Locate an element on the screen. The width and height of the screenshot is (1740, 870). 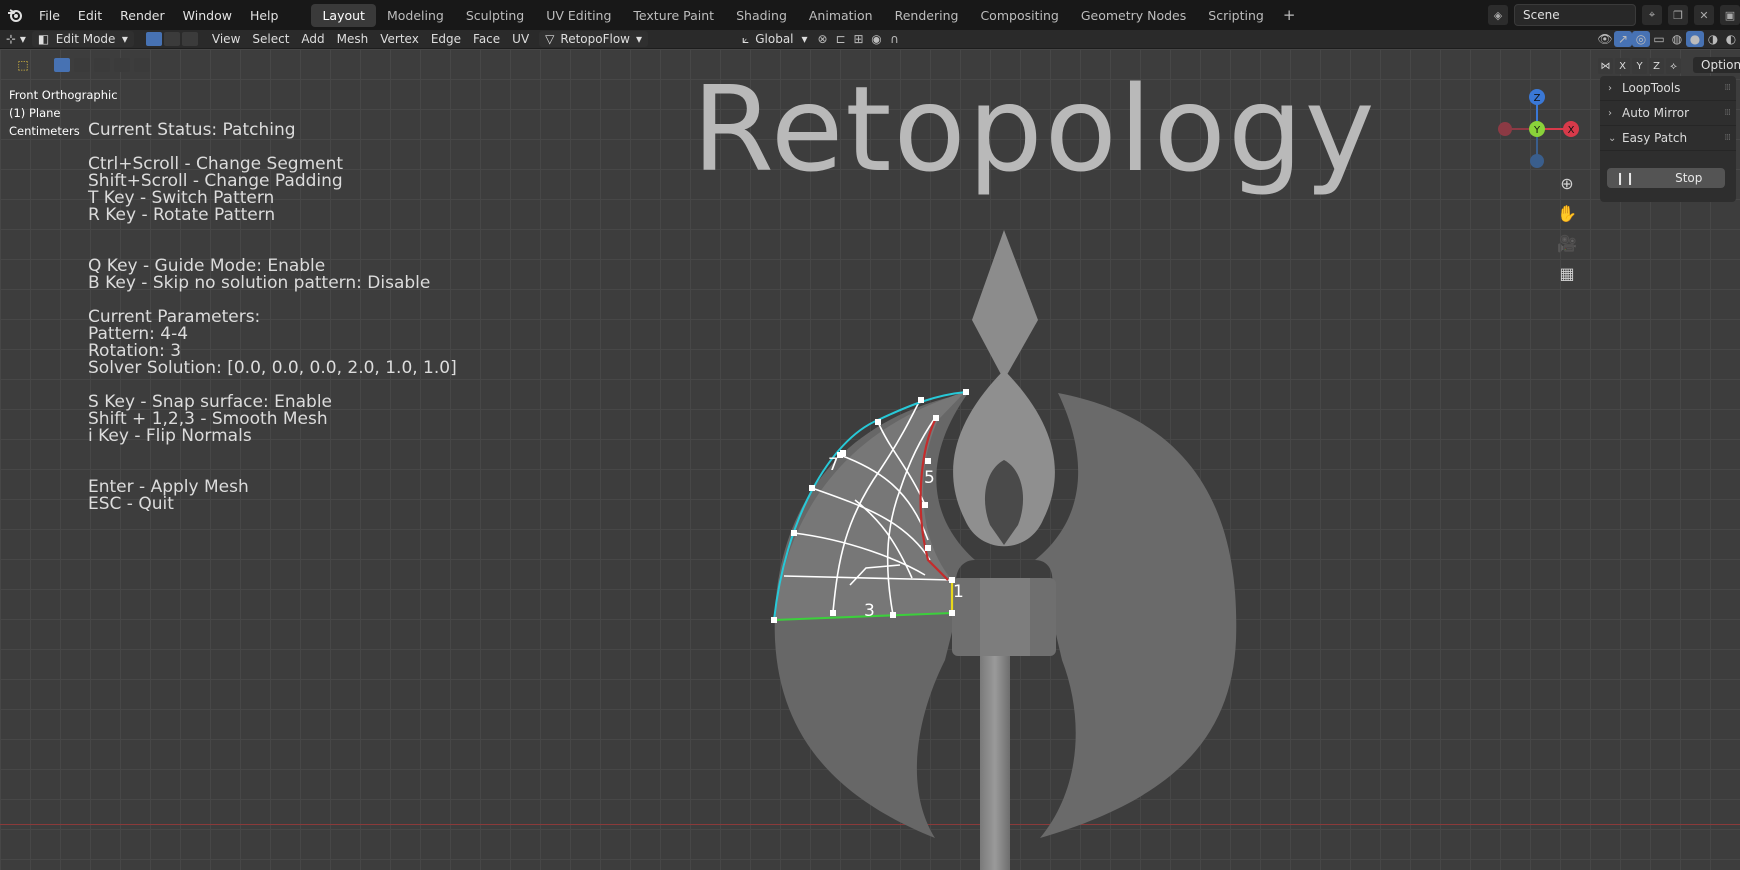
select-new-icon is located at coordinates (62, 65).